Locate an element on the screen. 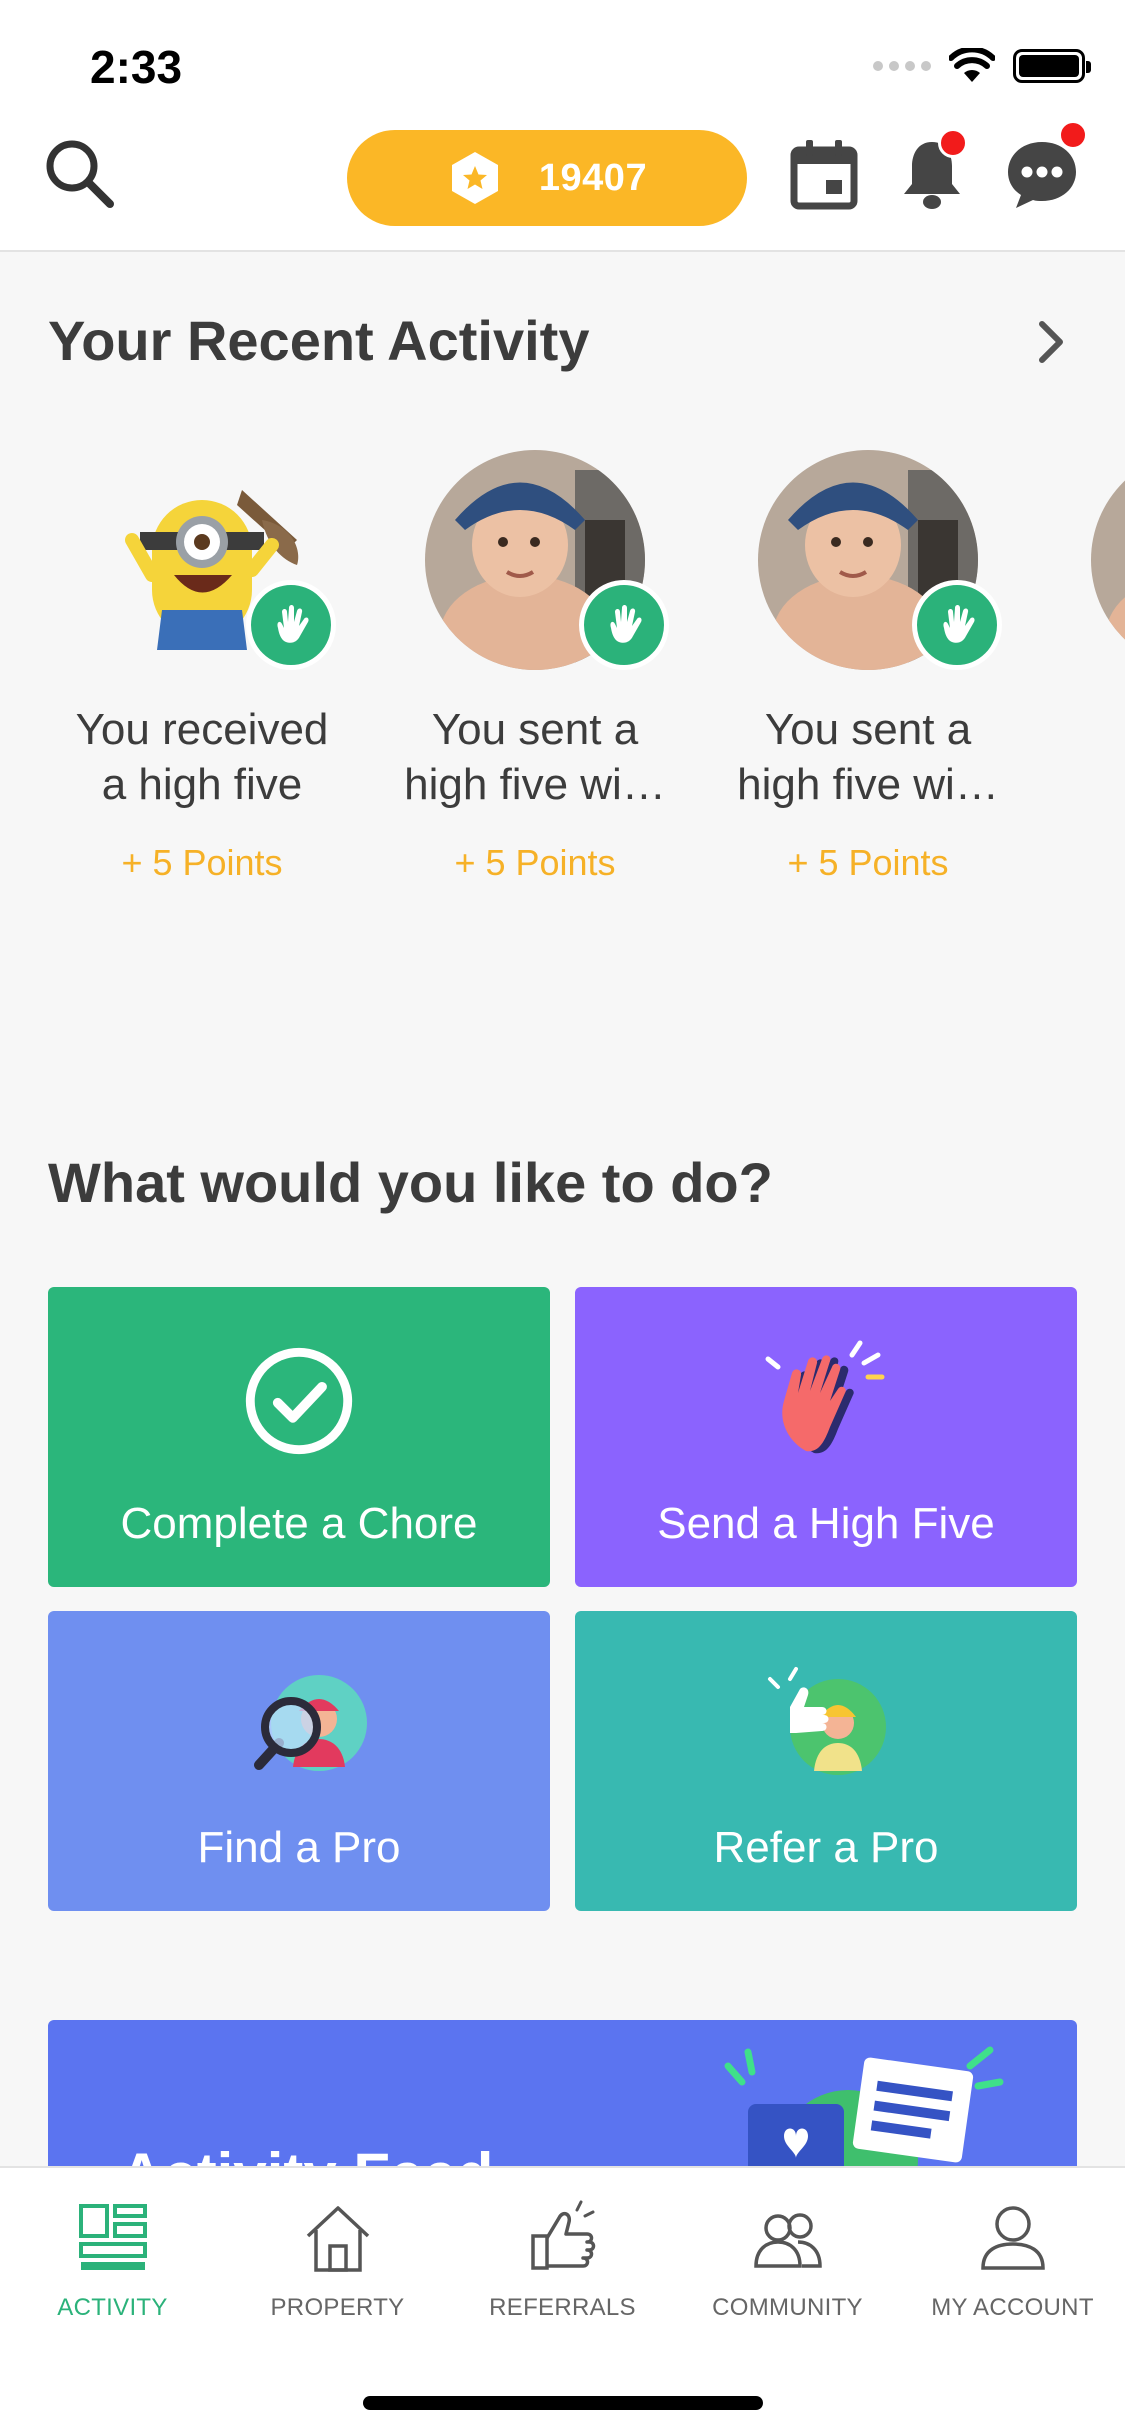 This screenshot has width=1125, height=2436. messages-button is located at coordinates (1045, 167).